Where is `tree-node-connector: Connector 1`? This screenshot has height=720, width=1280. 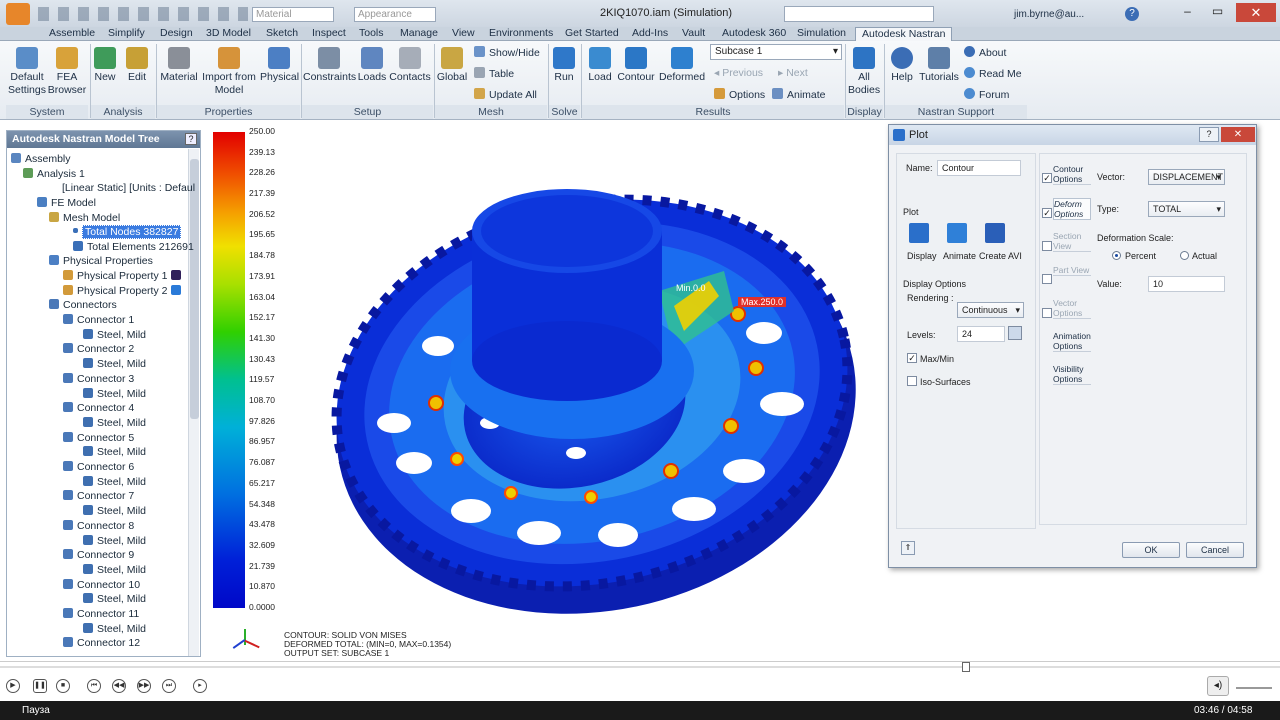 tree-node-connector: Connector 1 is located at coordinates (98, 320).